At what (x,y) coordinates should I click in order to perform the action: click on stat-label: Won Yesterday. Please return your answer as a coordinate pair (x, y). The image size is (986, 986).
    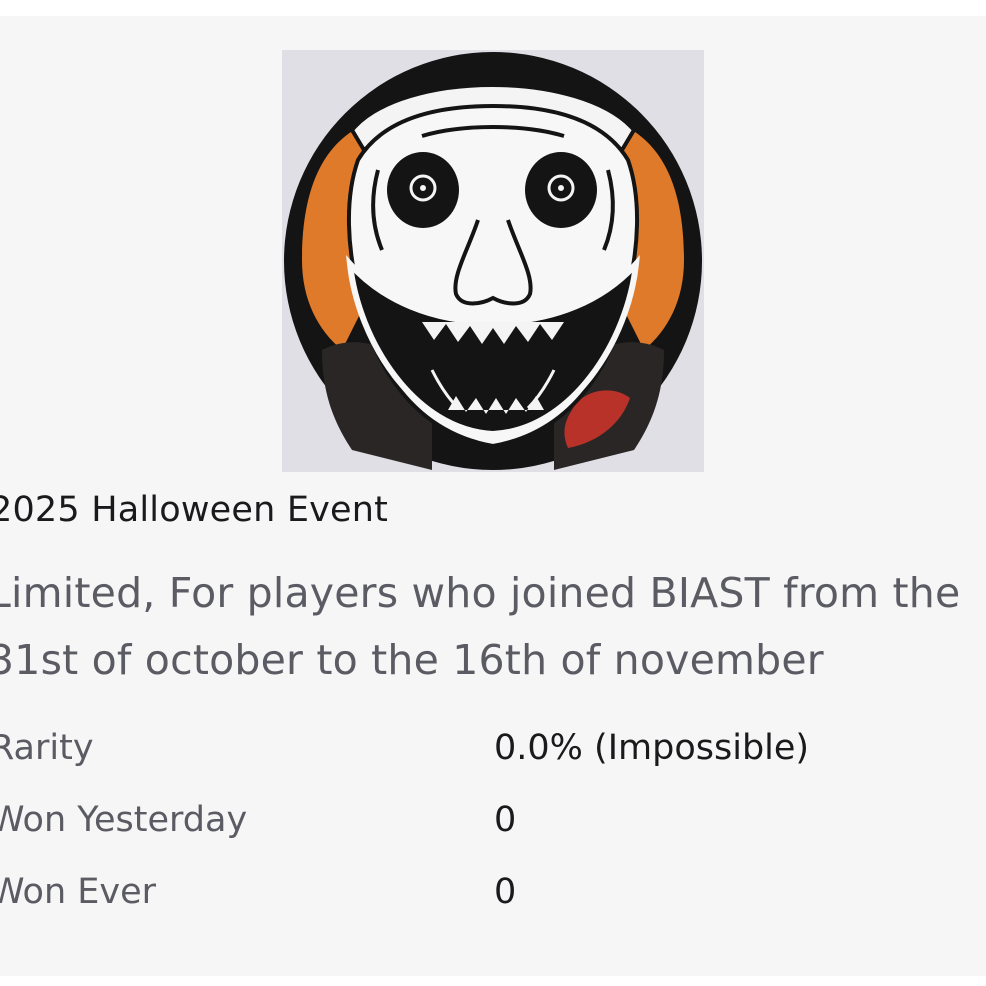
    Looking at the image, I should click on (124, 820).